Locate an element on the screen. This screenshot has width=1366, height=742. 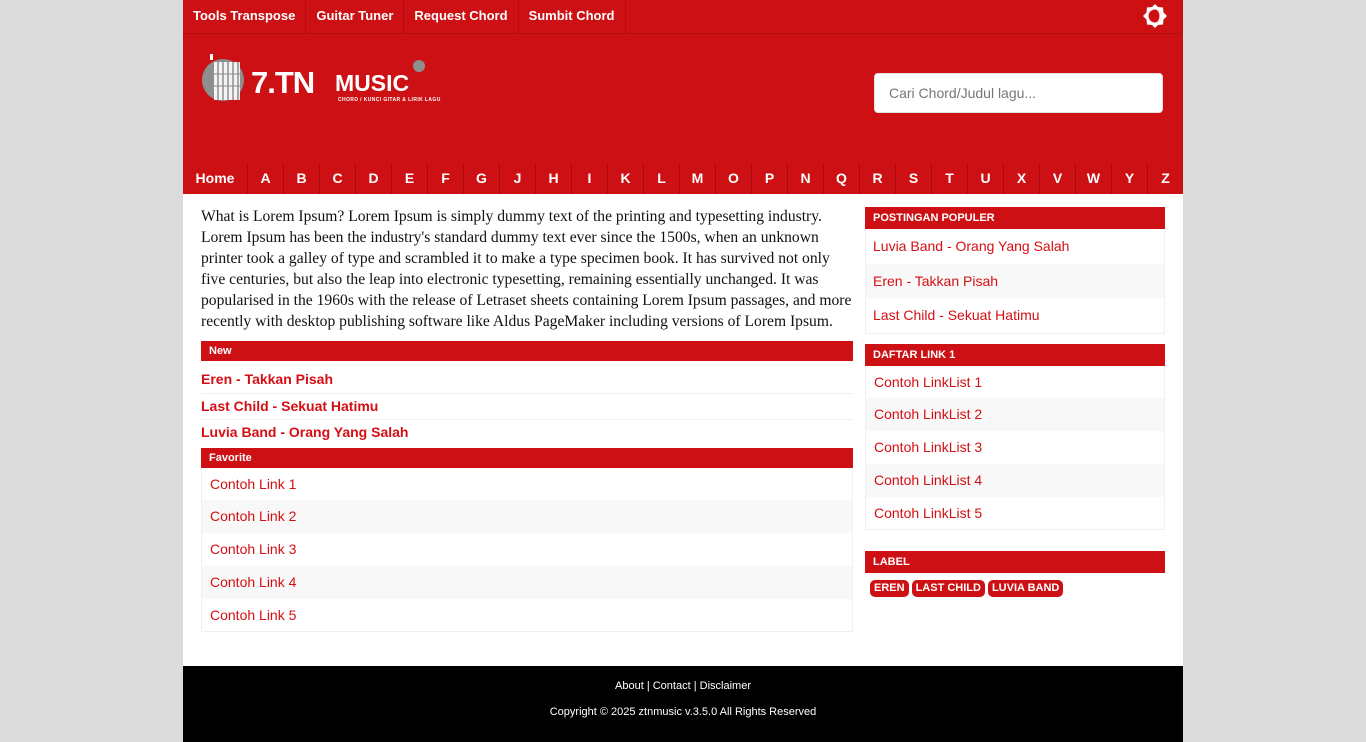
alpha-letter-y: Y is located at coordinates (1130, 178).